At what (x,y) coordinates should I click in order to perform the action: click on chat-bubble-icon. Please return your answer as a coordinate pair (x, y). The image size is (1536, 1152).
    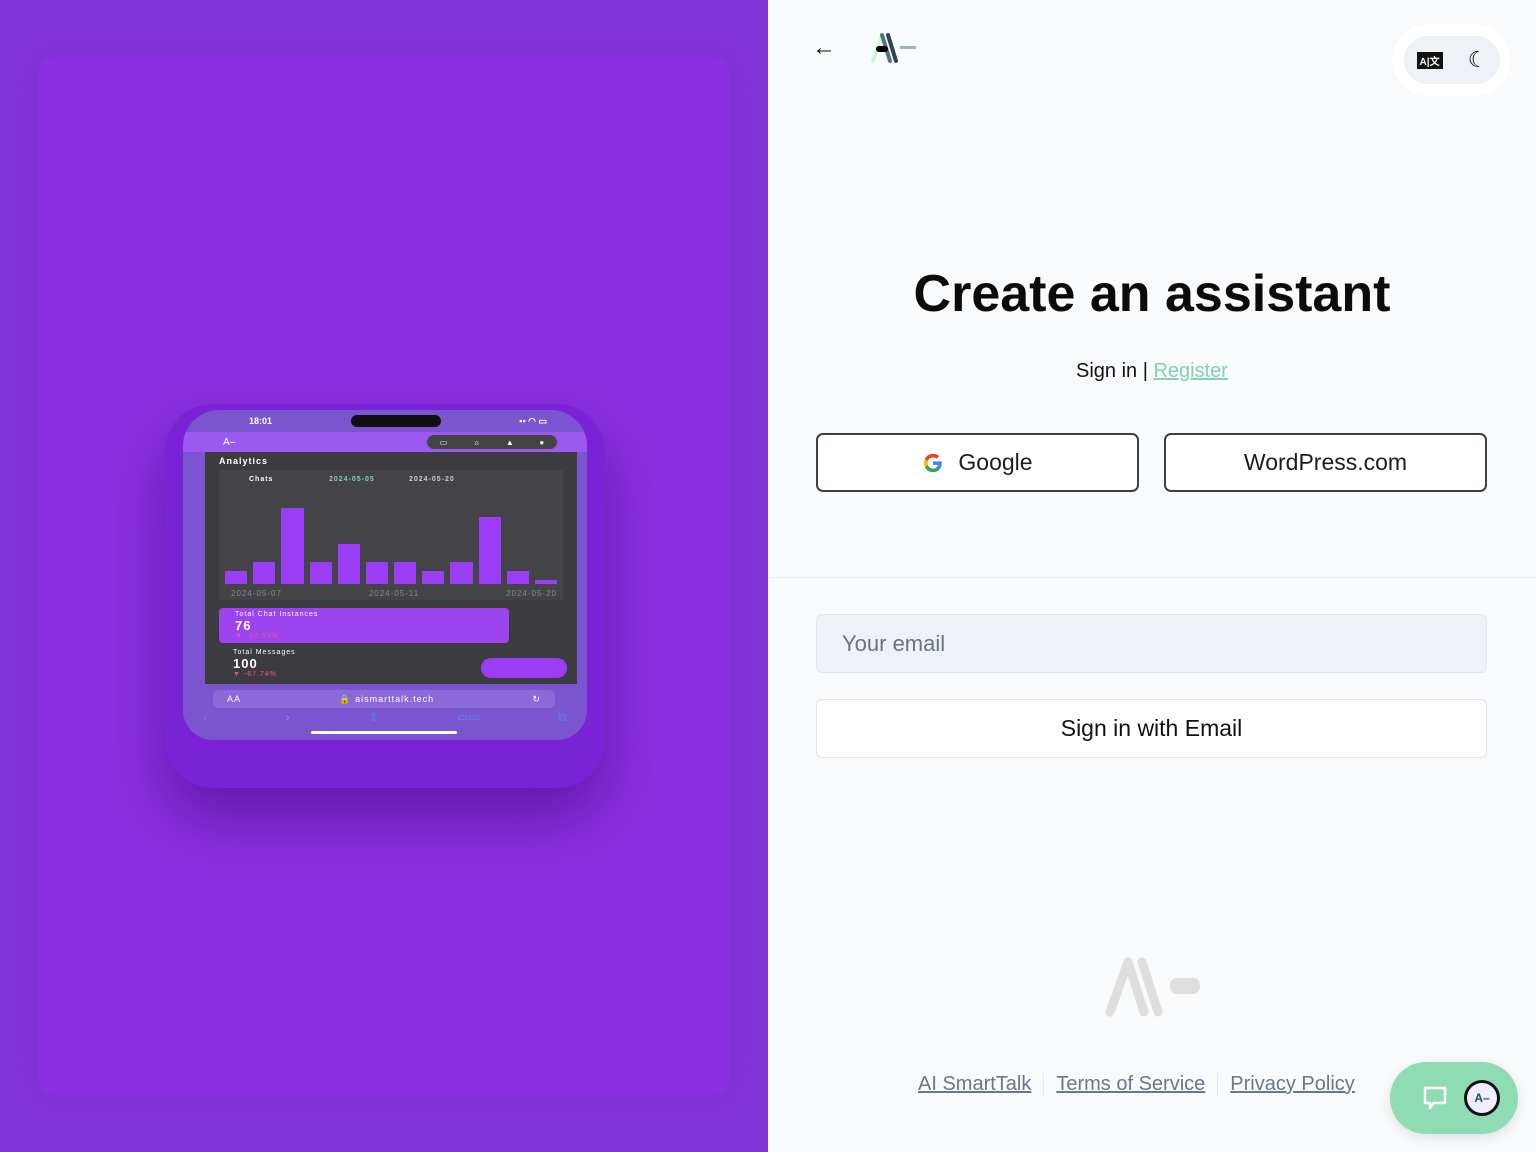
    Looking at the image, I should click on (1435, 1098).